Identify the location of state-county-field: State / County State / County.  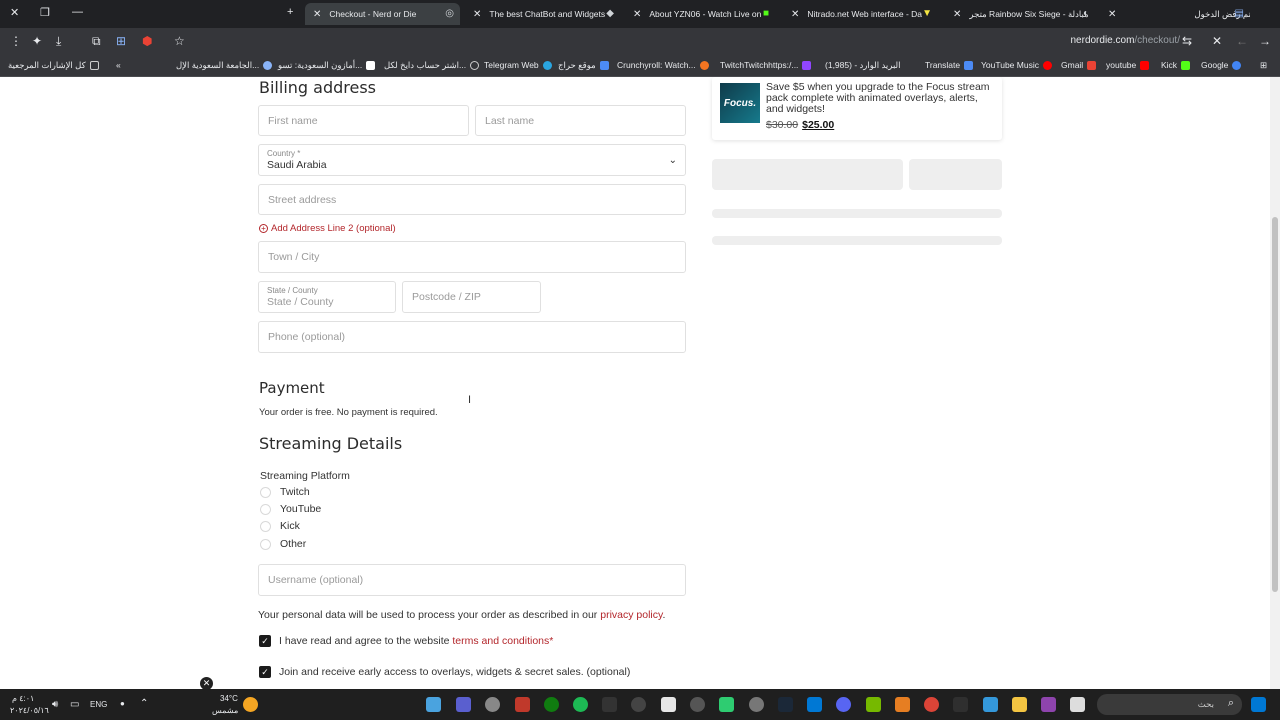
(327, 297).